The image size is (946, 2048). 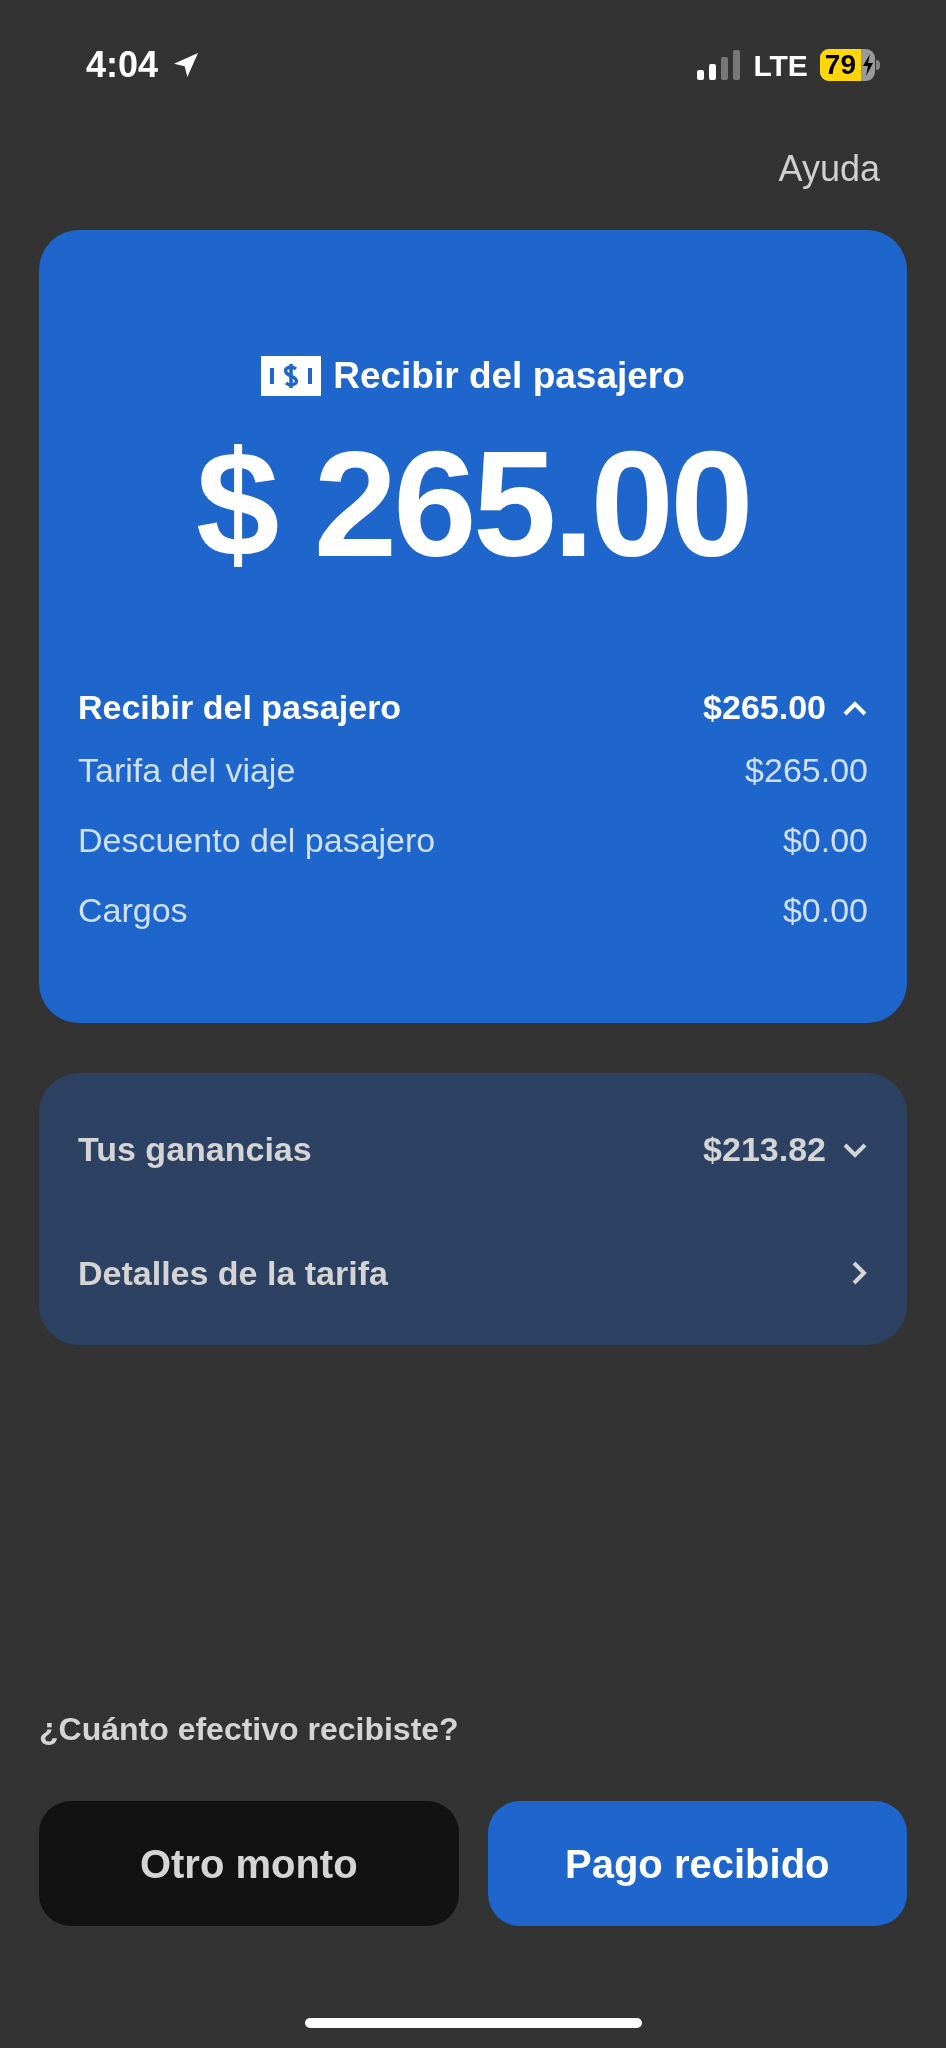 I want to click on confirm-button: Pago recibido, so click(x=697, y=1863).